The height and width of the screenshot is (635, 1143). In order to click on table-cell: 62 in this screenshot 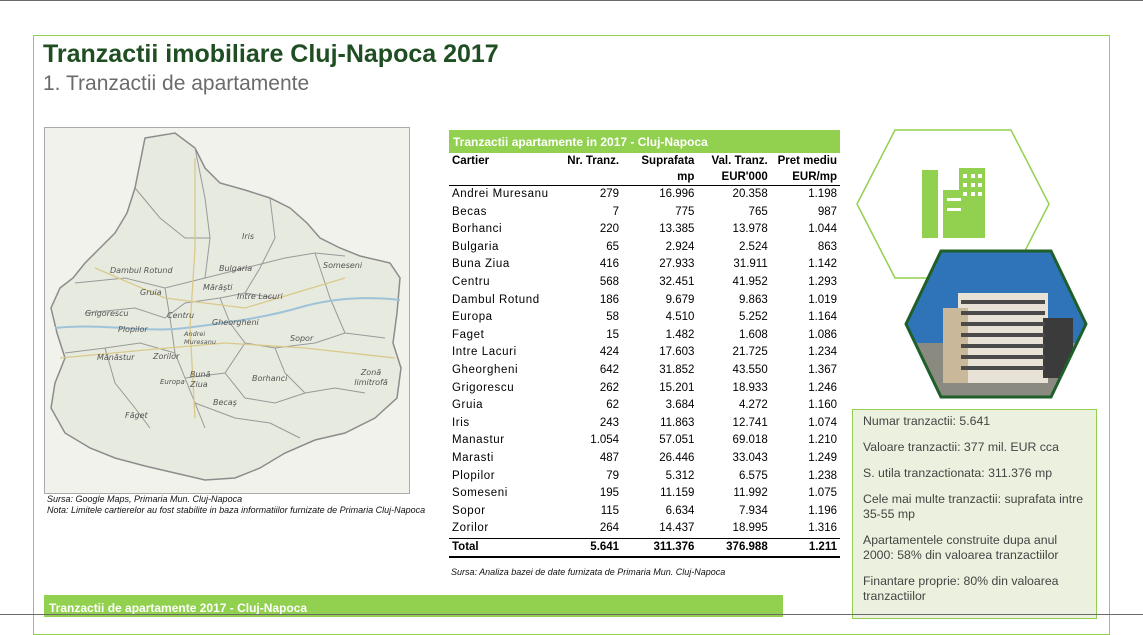, I will do `click(613, 405)`.